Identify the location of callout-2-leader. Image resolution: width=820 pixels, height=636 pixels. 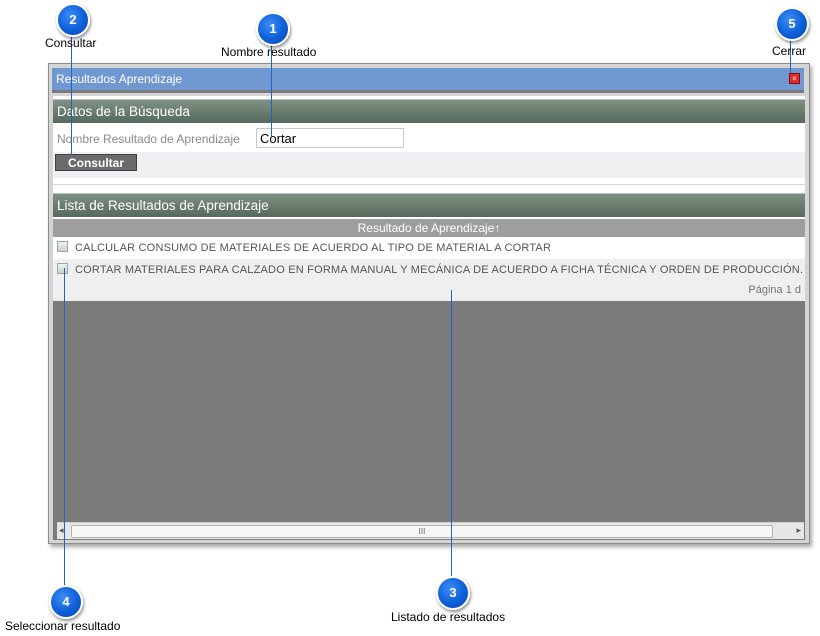
(71, 95).